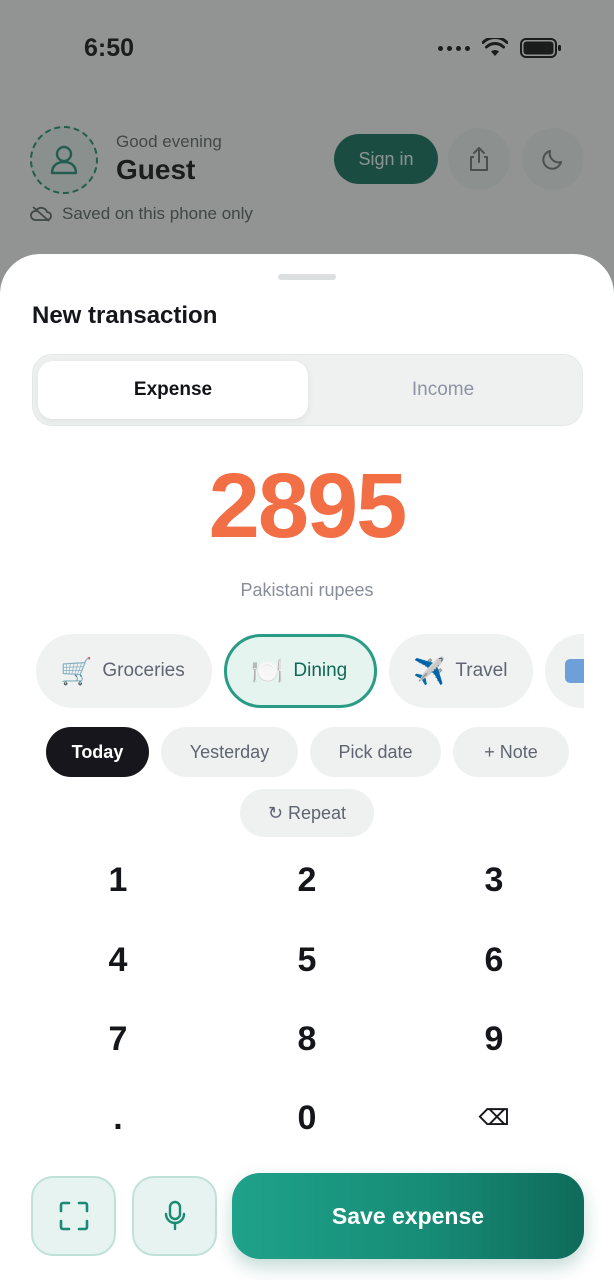  Describe the element at coordinates (408, 1216) in the screenshot. I see `save-expense-button: Save expense` at that location.